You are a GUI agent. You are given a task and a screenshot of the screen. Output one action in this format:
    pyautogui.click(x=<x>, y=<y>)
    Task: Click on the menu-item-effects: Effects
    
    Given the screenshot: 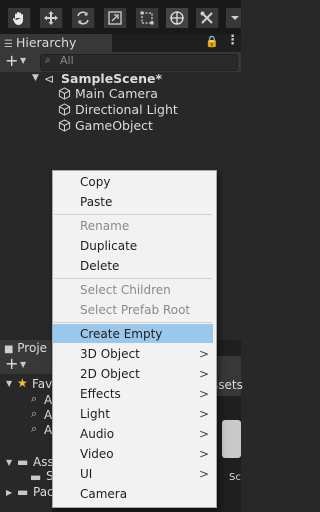 What is the action you would take?
    pyautogui.click(x=145, y=394)
    